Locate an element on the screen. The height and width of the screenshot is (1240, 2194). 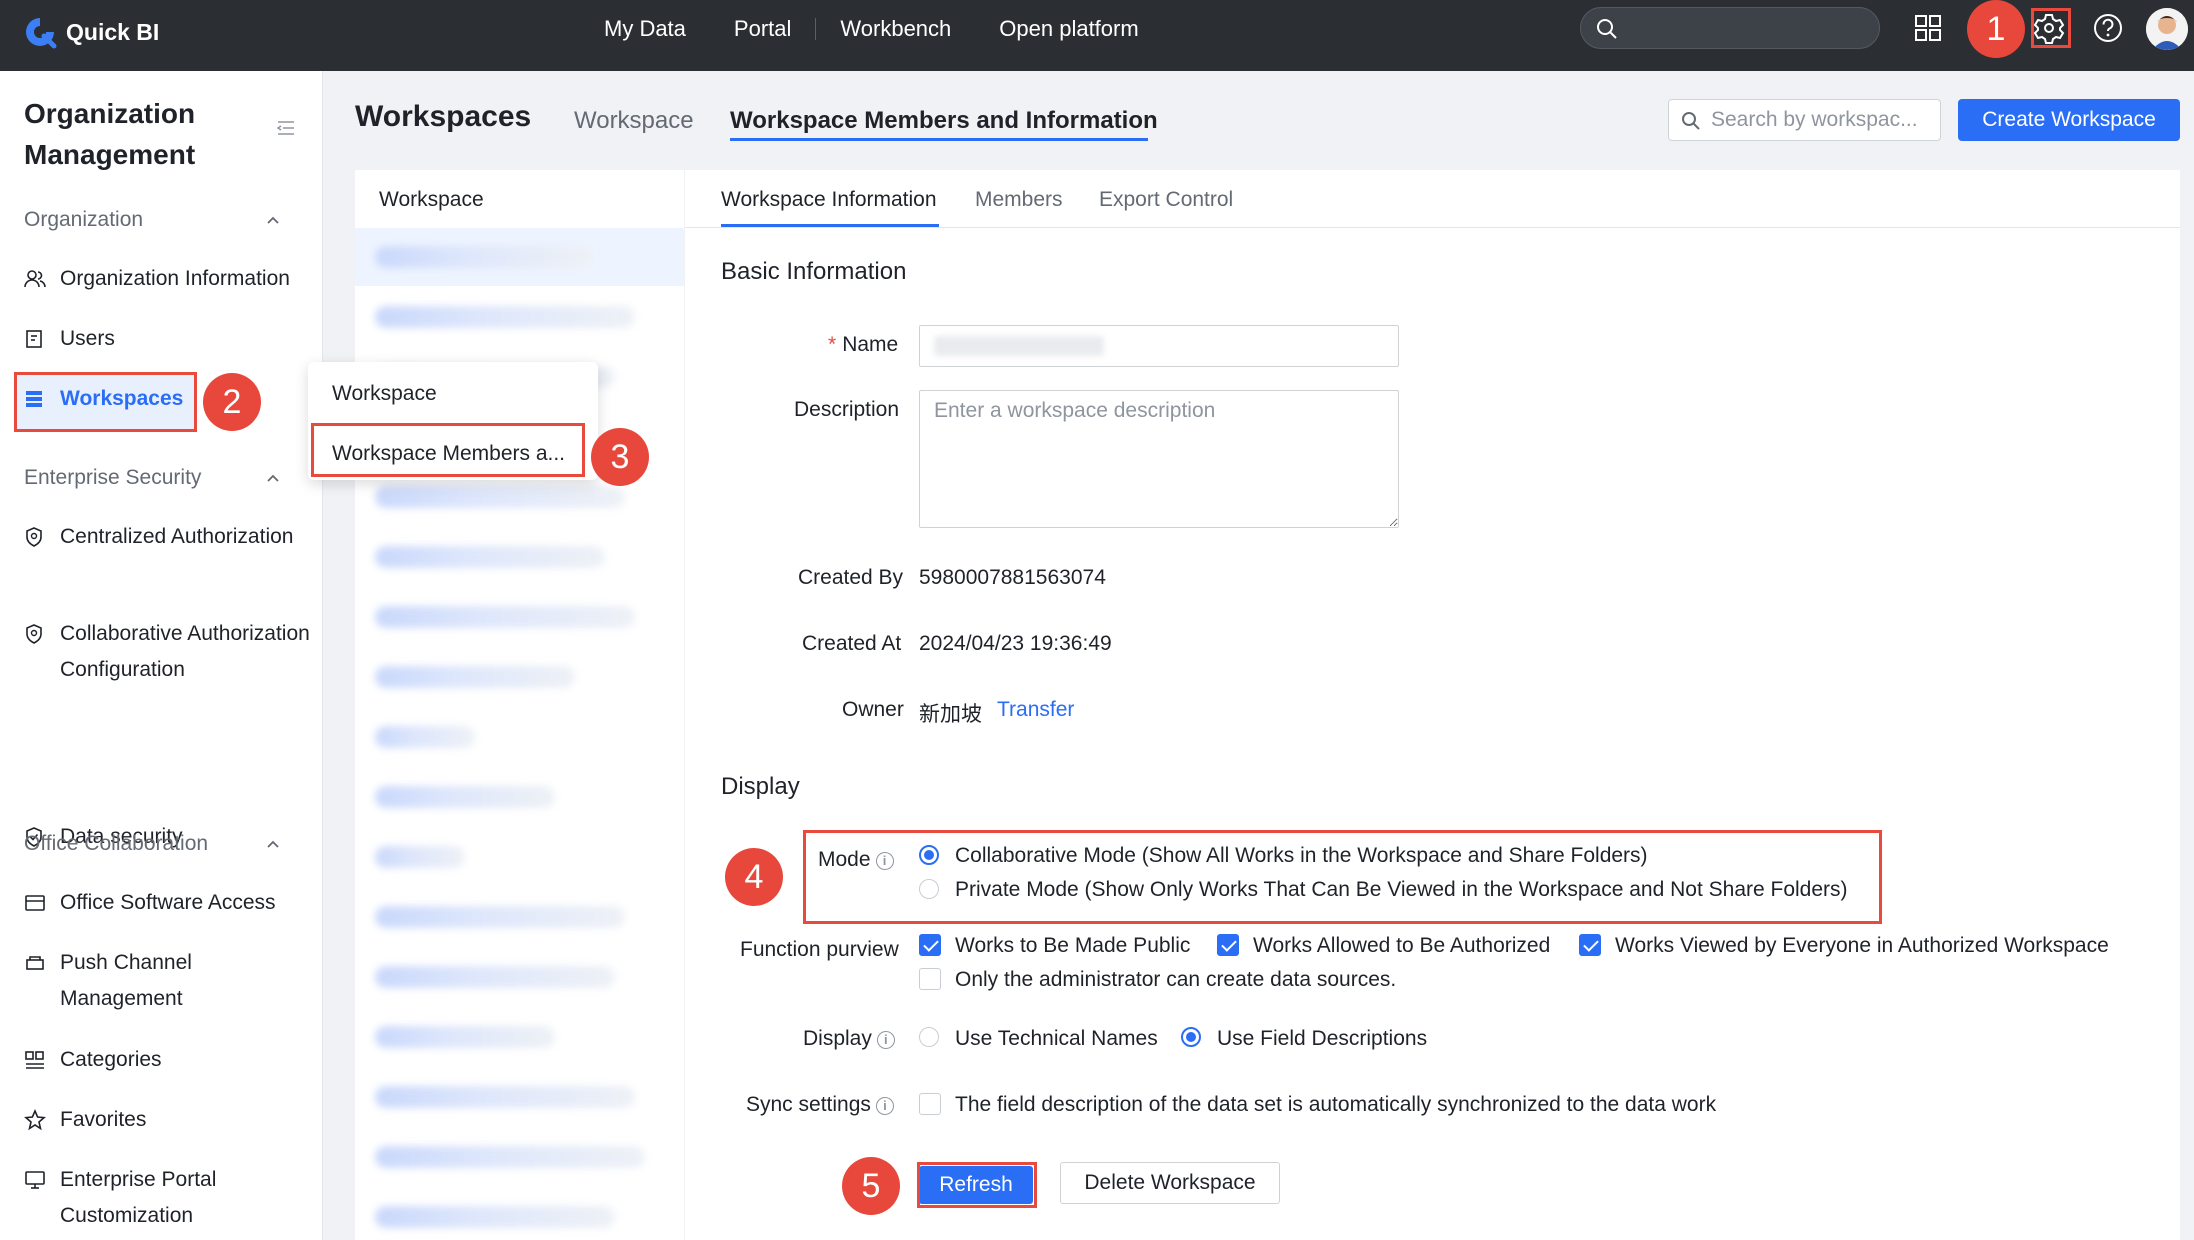
tab-workspace-members: Workspace Members and Information is located at coordinates (944, 121).